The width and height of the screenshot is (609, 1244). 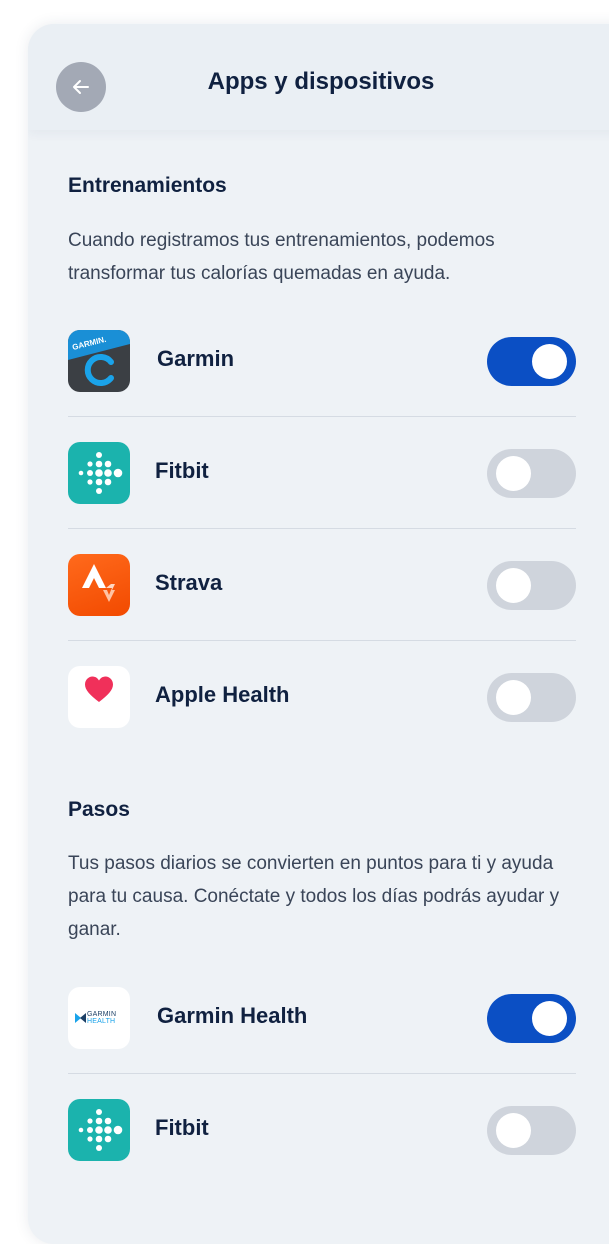 What do you see at coordinates (196, 358) in the screenshot?
I see `app-name-garmin: Garmin` at bounding box center [196, 358].